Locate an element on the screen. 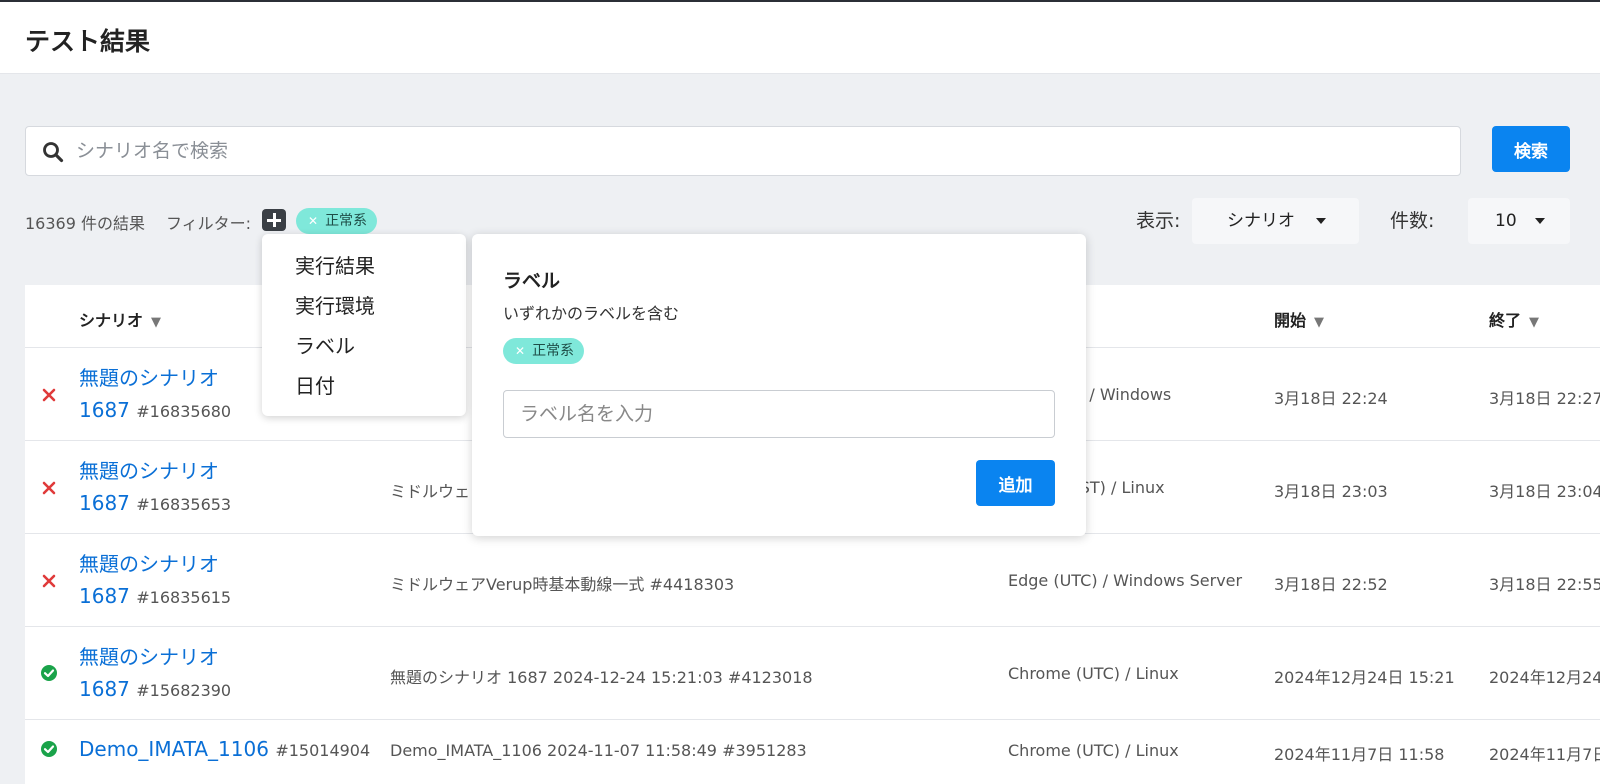  menu-item-result: 実行結果 is located at coordinates (335, 264).